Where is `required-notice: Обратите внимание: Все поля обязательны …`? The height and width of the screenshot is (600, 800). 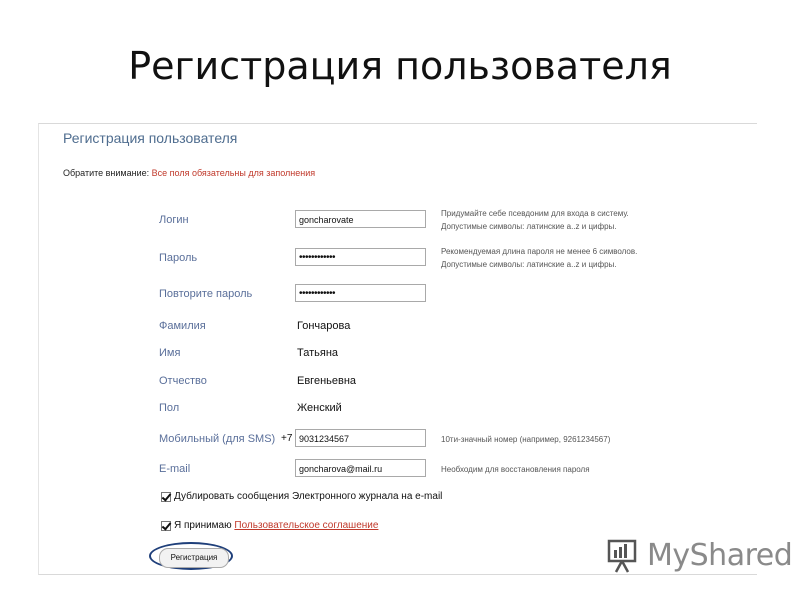 required-notice: Обратите внимание: Все поля обязательны … is located at coordinates (189, 173).